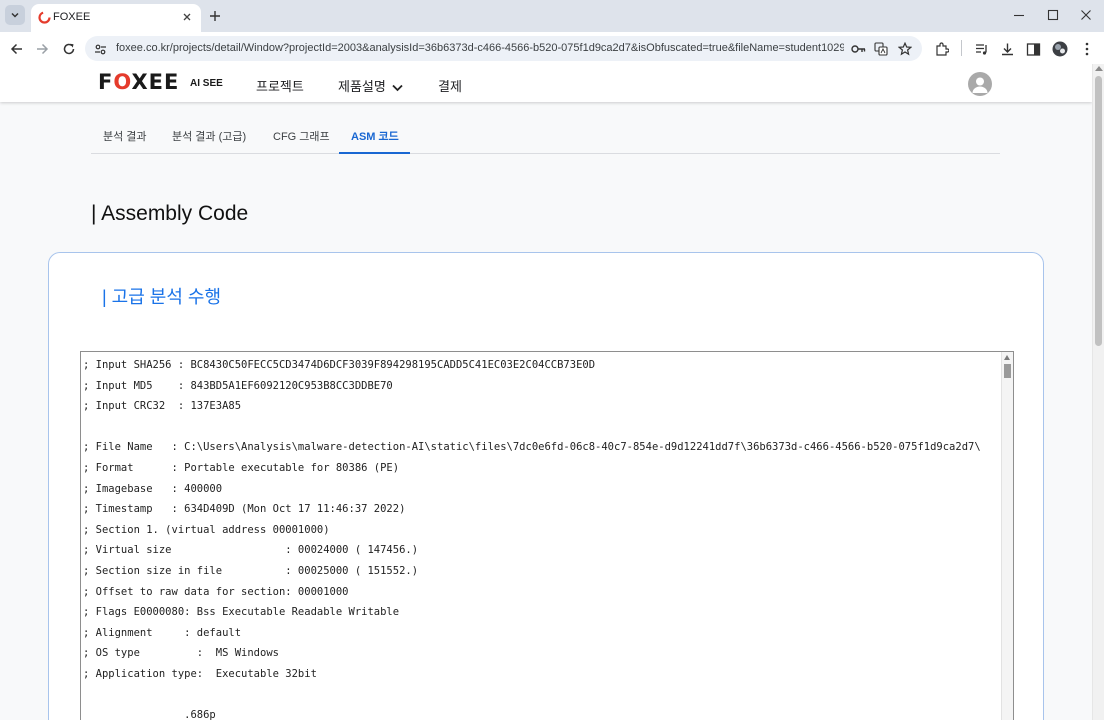  I want to click on page-scroll-thumb, so click(1098, 211).